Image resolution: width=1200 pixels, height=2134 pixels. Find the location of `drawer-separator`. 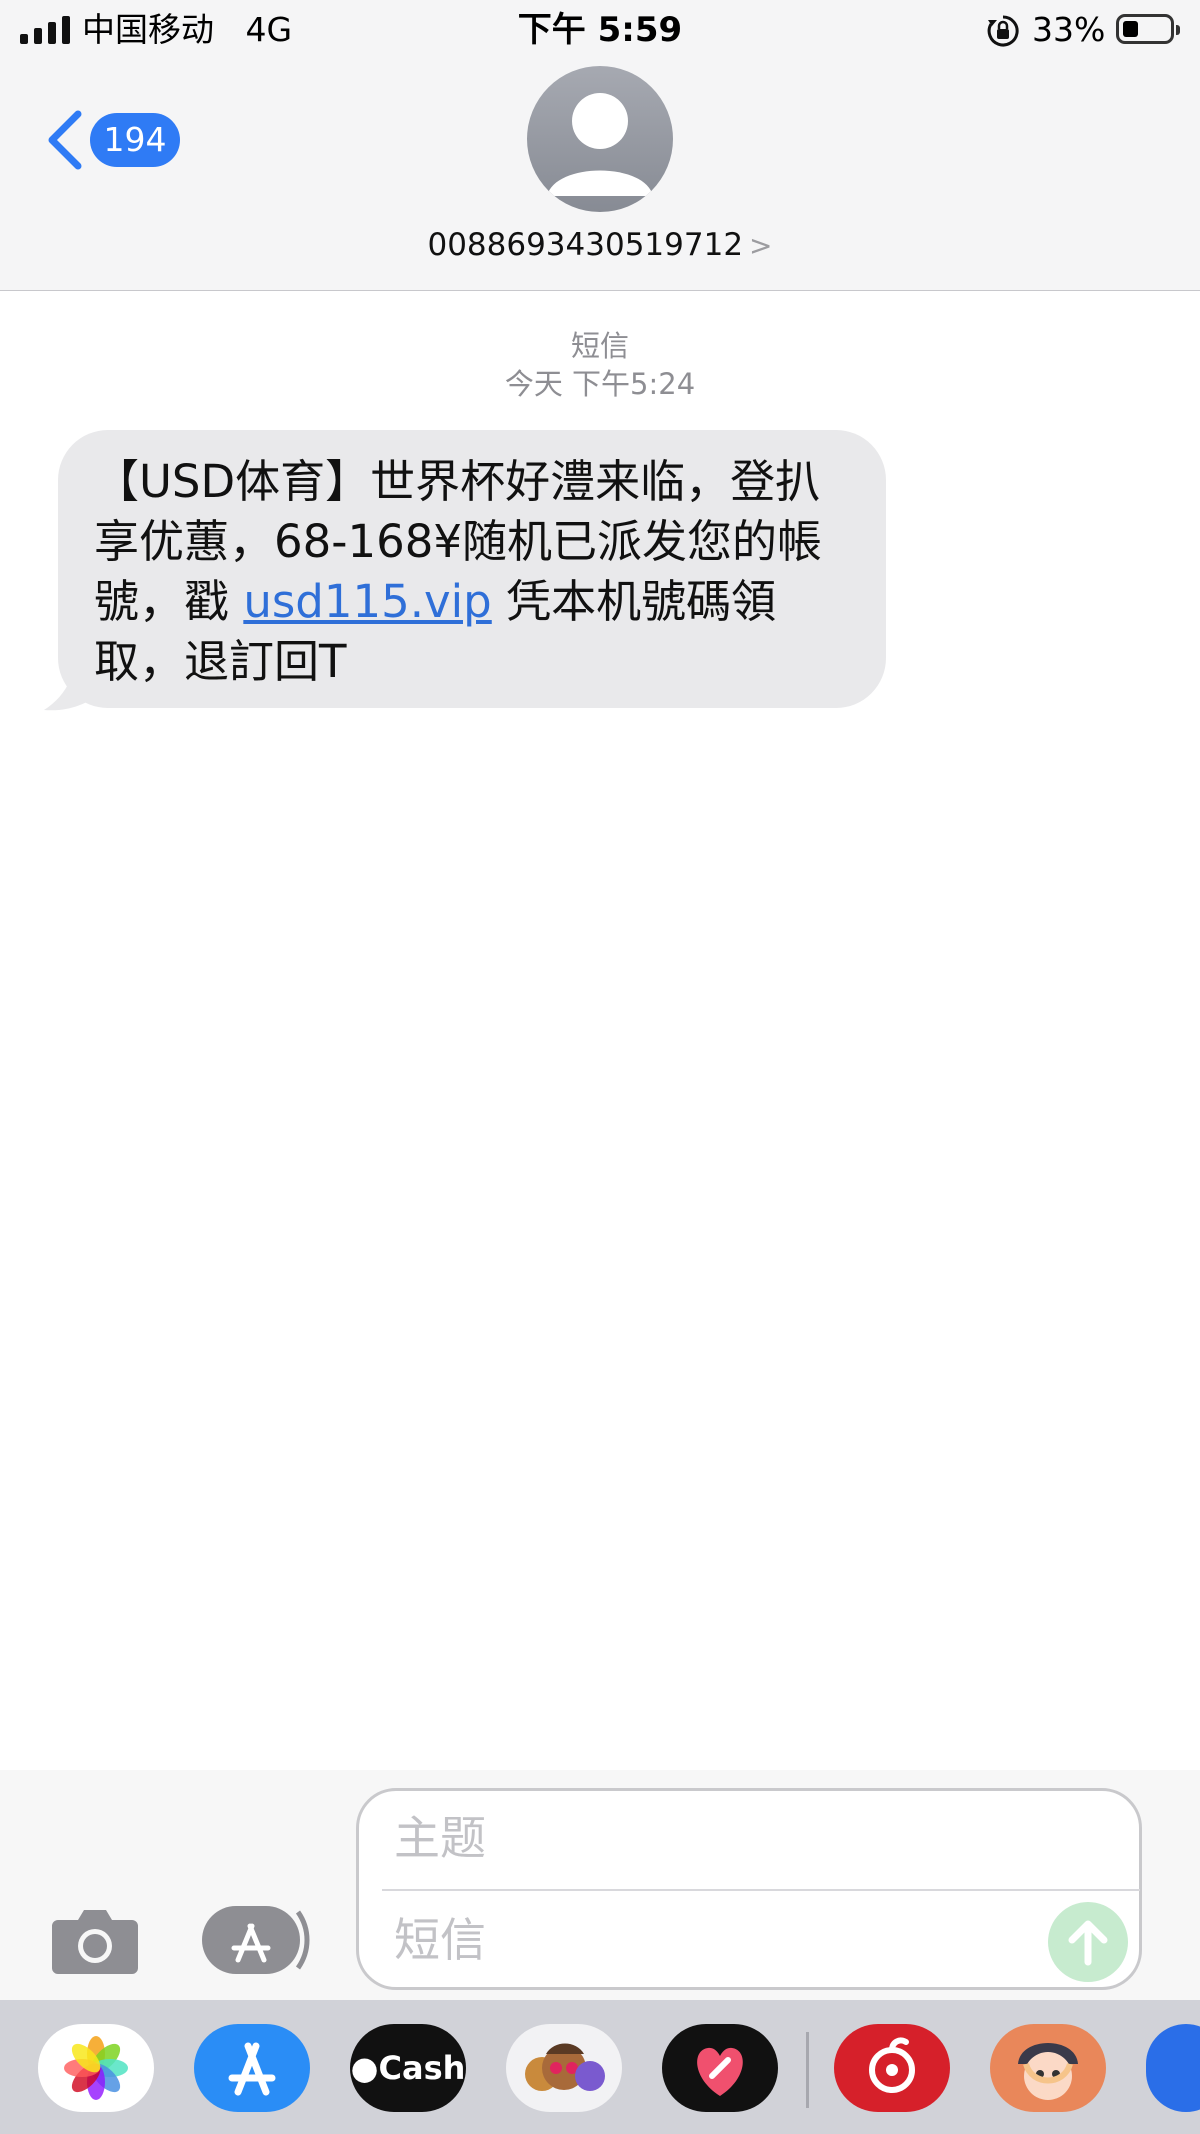

drawer-separator is located at coordinates (807, 2070).